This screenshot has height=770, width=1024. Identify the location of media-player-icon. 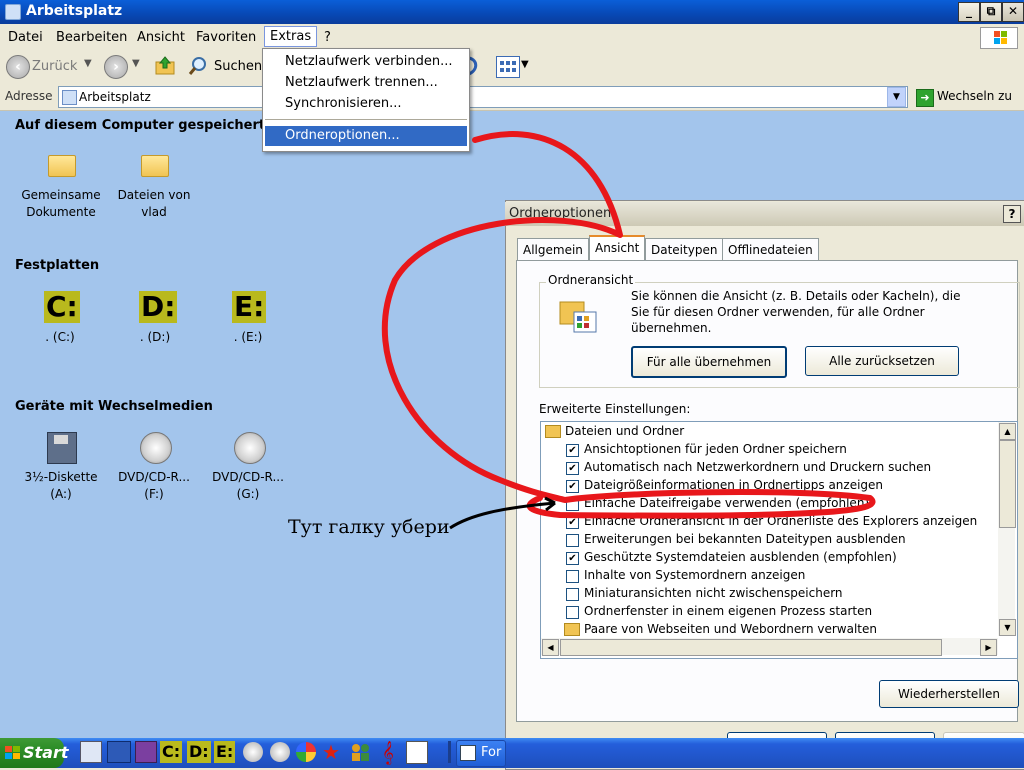
(306, 752).